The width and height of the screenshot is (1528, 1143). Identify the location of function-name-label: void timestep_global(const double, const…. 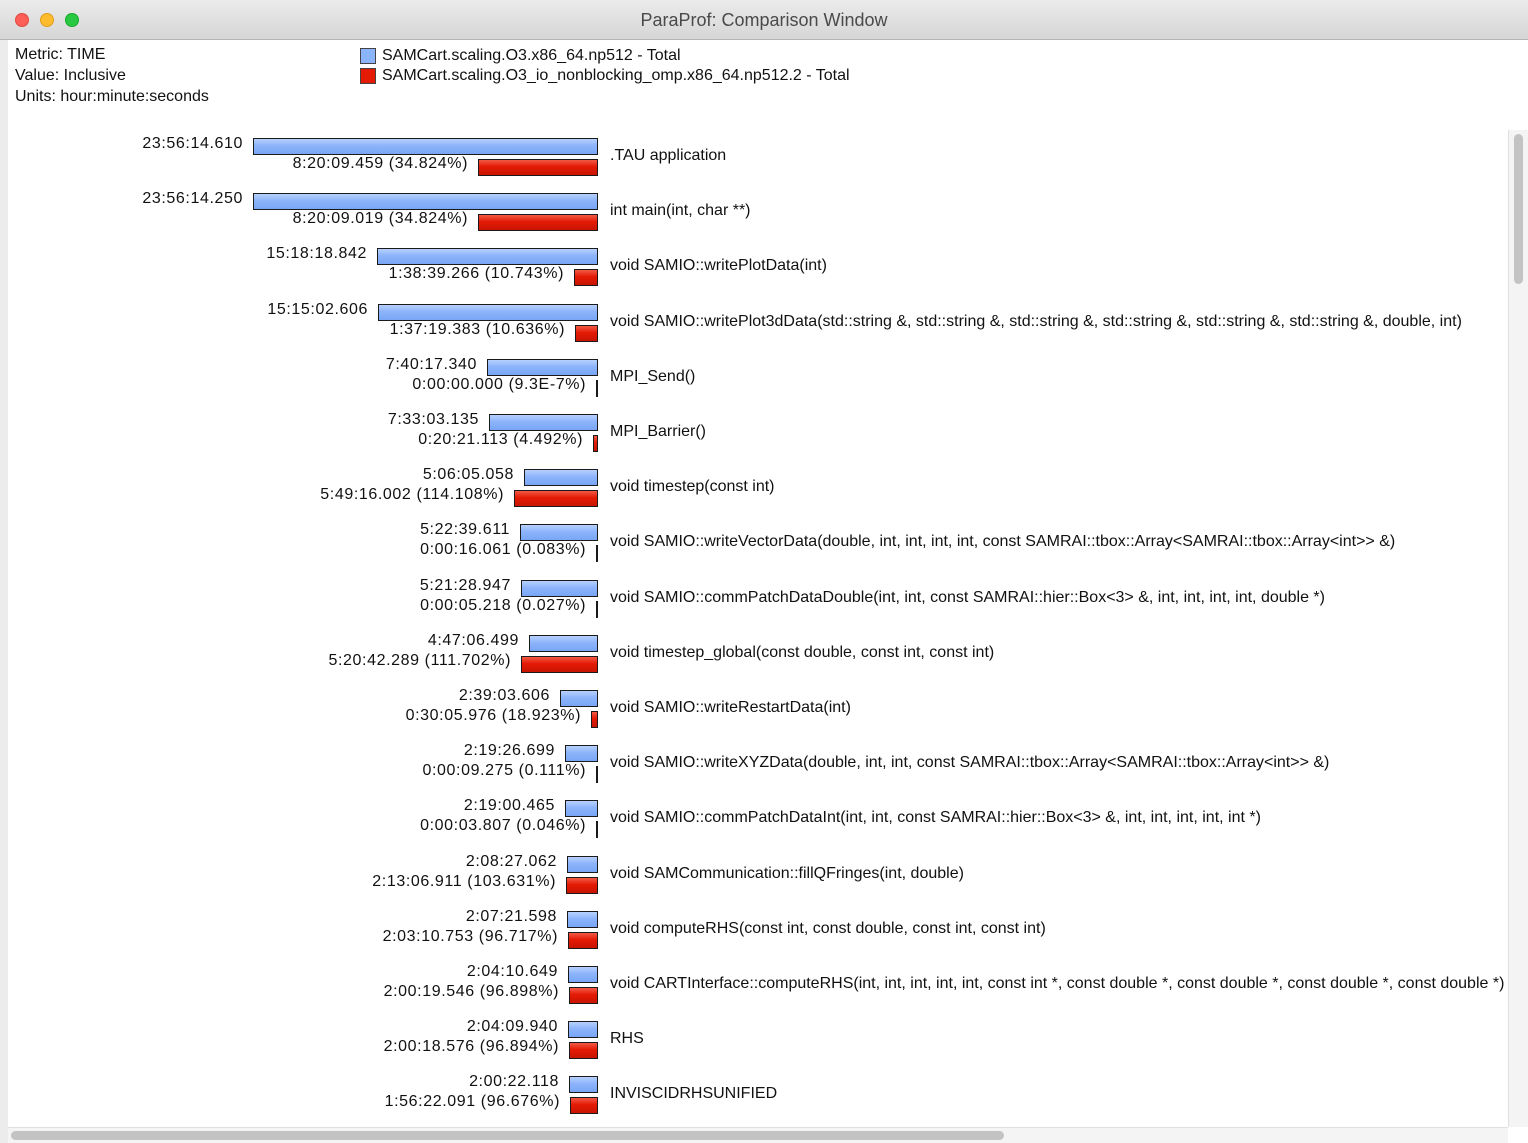
(802, 653).